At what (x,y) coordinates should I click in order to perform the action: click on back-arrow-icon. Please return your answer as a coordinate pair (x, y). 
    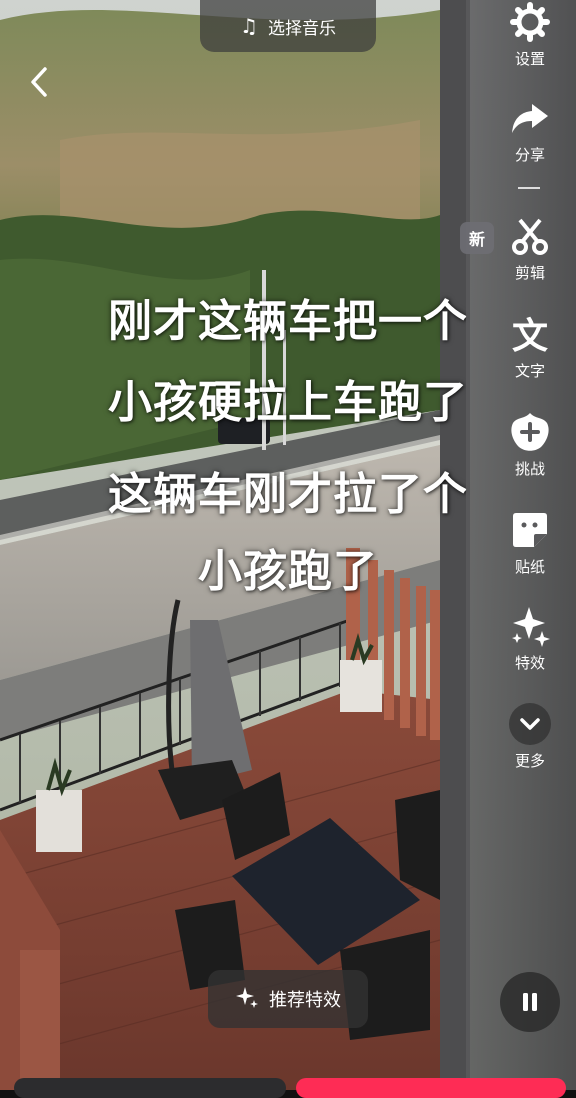
    Looking at the image, I should click on (39, 82).